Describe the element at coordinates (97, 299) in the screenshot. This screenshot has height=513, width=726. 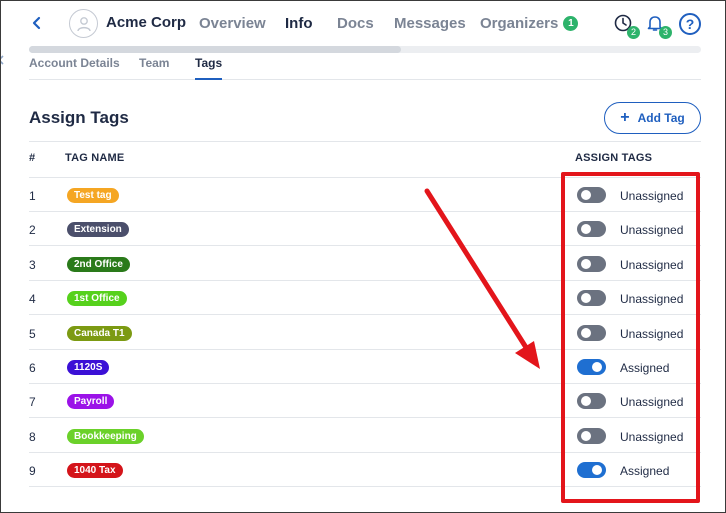
I see `tag-pill: 1st Office` at that location.